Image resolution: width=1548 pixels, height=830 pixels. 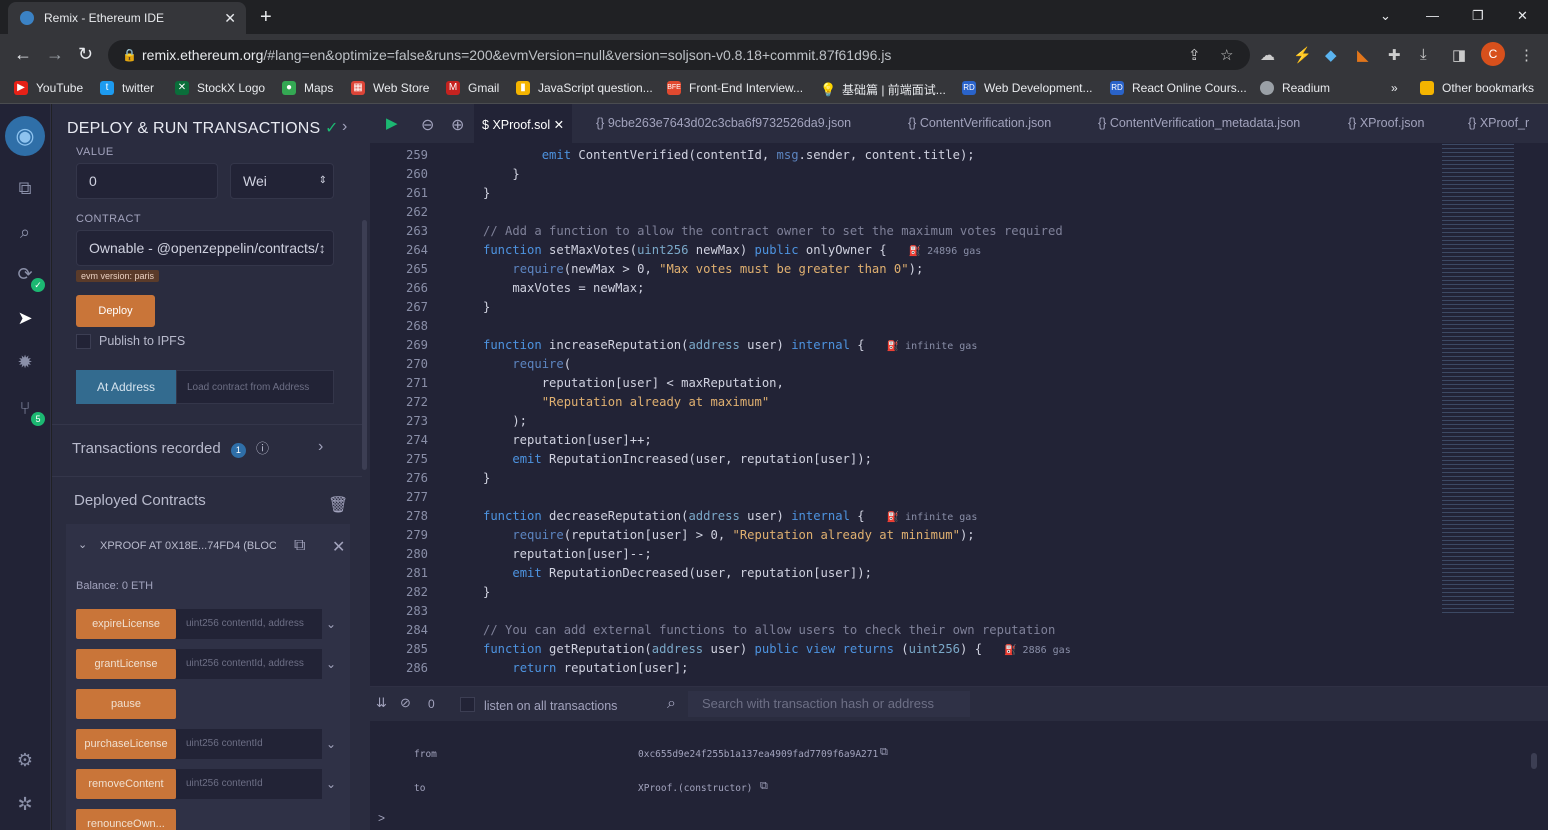 What do you see at coordinates (1295, 88) in the screenshot?
I see `bookmark-readium: Readium` at bounding box center [1295, 88].